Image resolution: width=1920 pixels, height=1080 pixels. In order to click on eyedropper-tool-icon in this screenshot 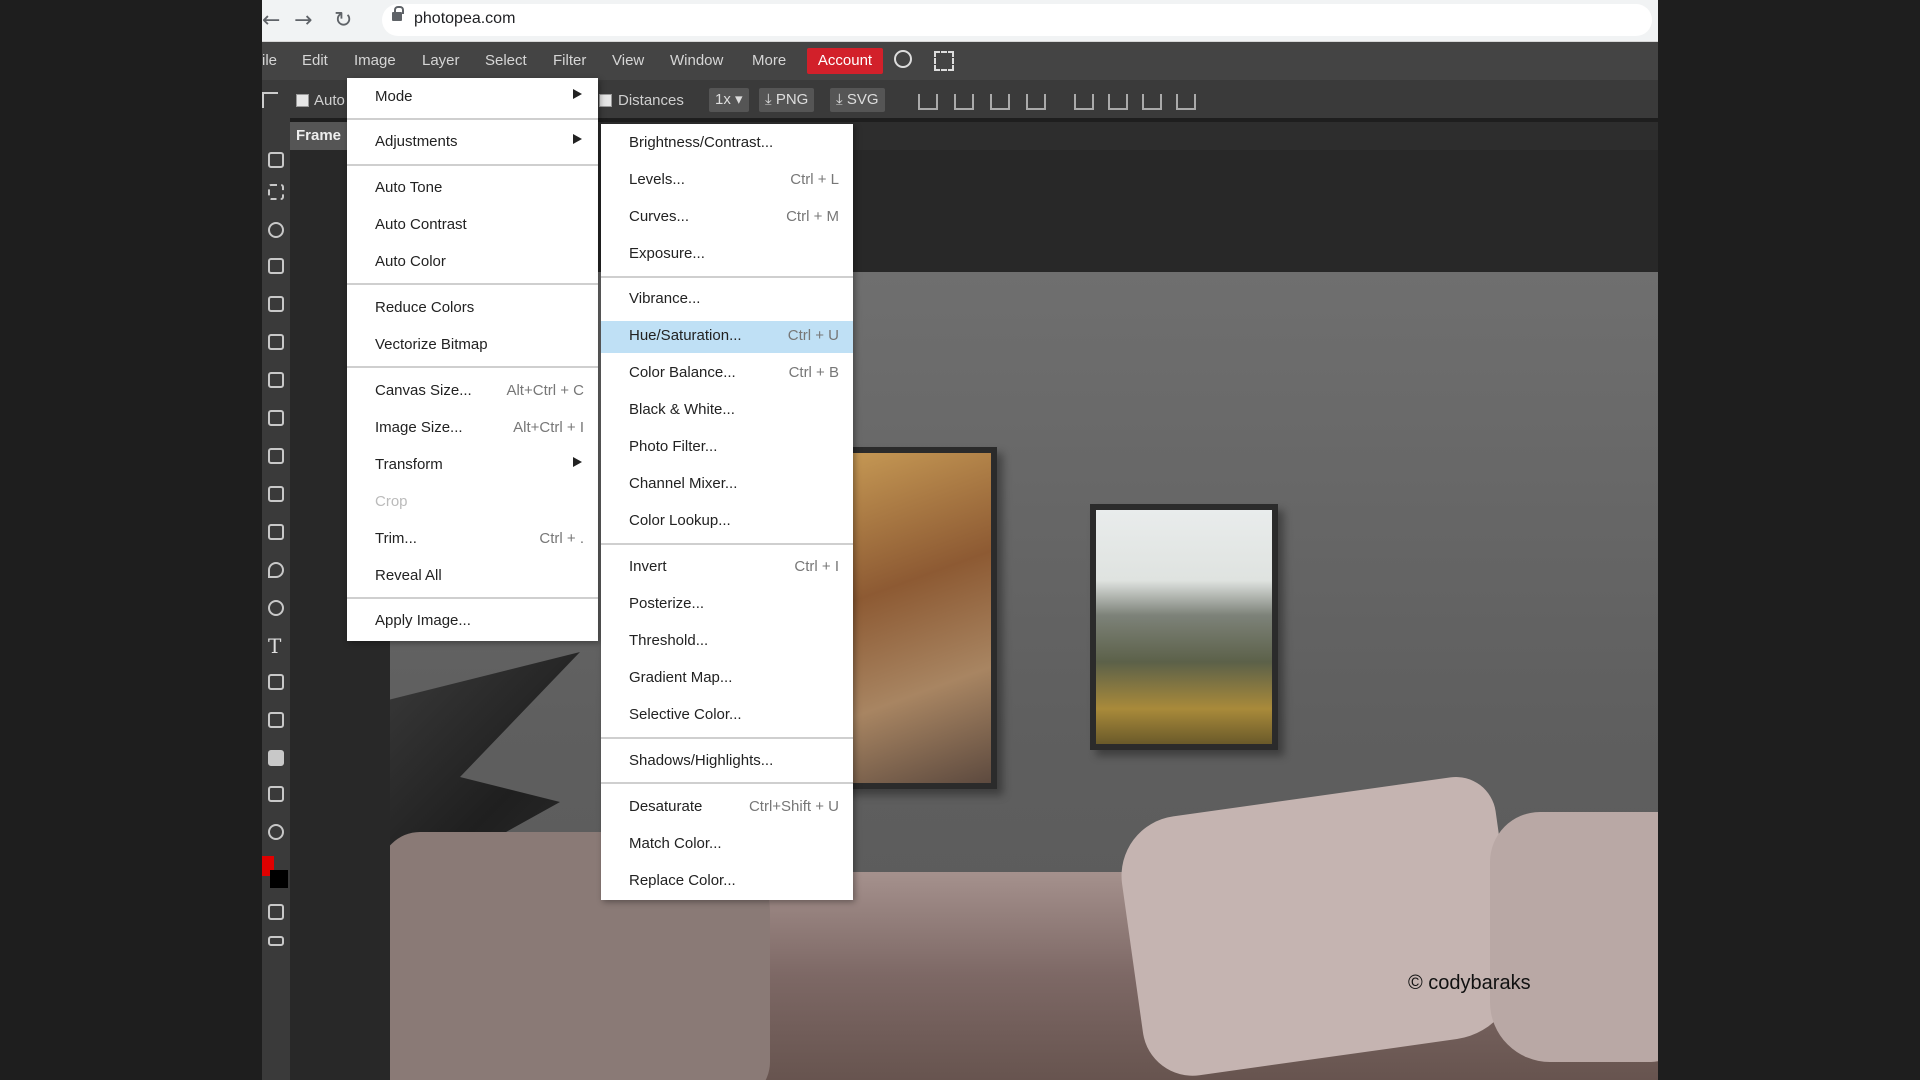, I will do `click(276, 342)`.